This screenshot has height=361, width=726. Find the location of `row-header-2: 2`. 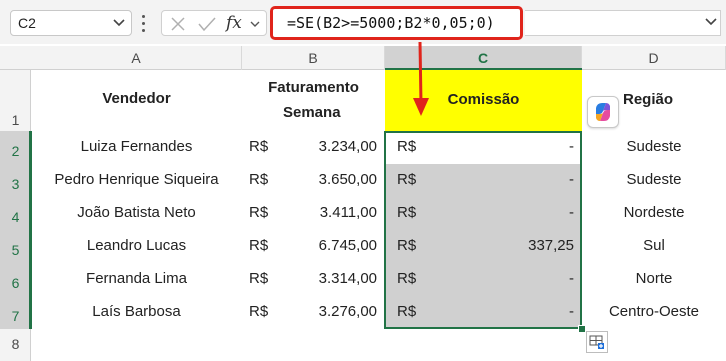

row-header-2: 2 is located at coordinates (15, 147).